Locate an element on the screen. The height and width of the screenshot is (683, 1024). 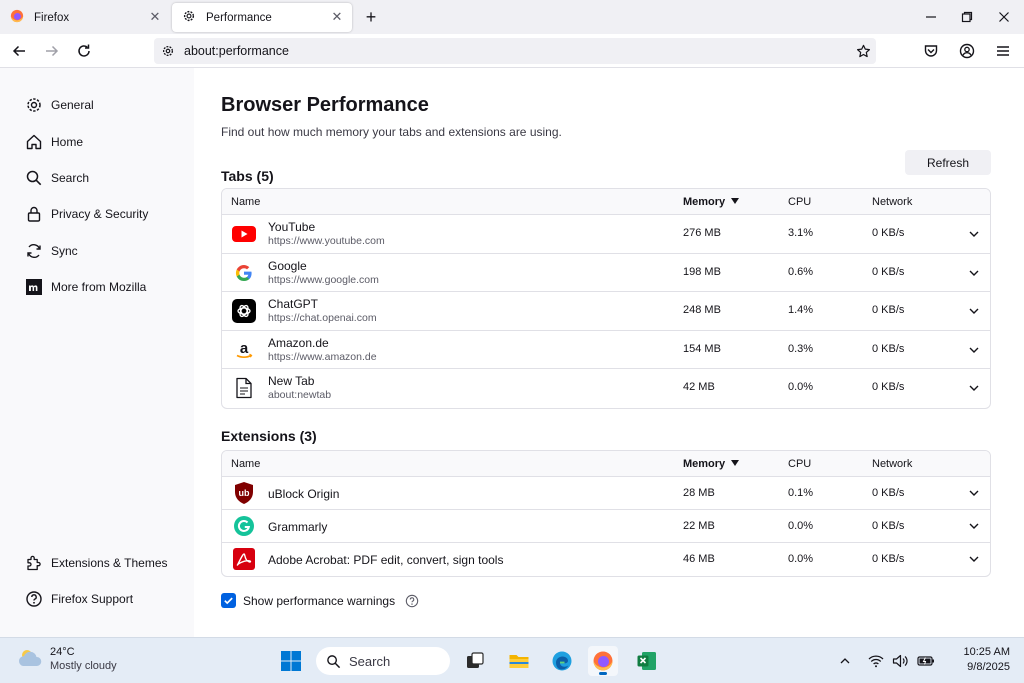
sidebar-item-general: General is located at coordinates (59, 105).